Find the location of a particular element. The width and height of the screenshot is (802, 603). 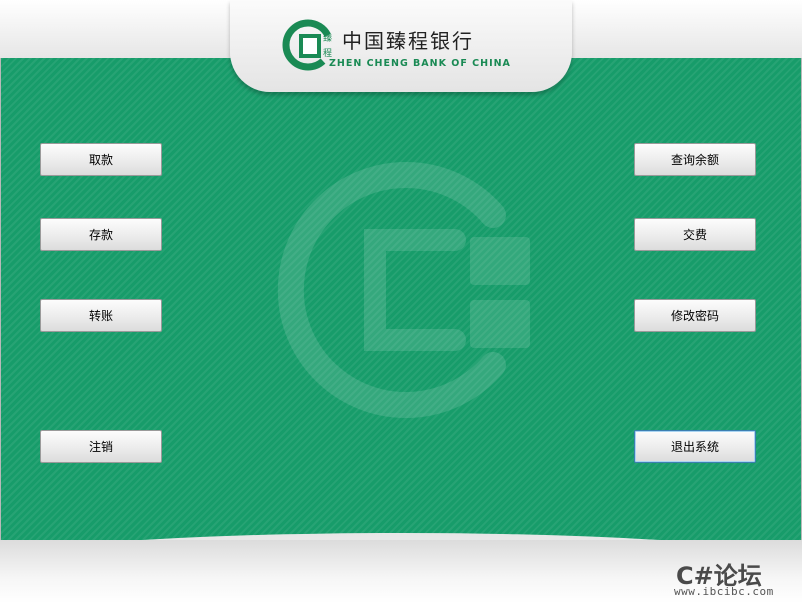

bank-logo: 臻 程 中国臻程银行 ZHEN CHENG BANK OF CHINA is located at coordinates (402, 48).